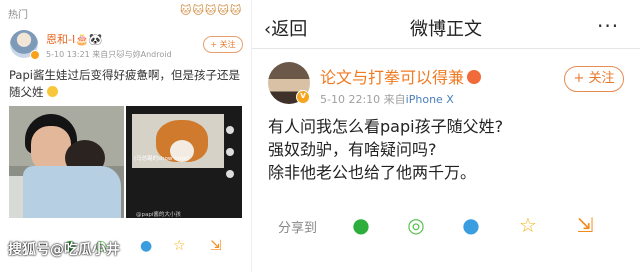 The width and height of the screenshot is (640, 272). I want to click on post-video-cat: (马总踢的show time) @papi酱的大小孩, so click(184, 162).